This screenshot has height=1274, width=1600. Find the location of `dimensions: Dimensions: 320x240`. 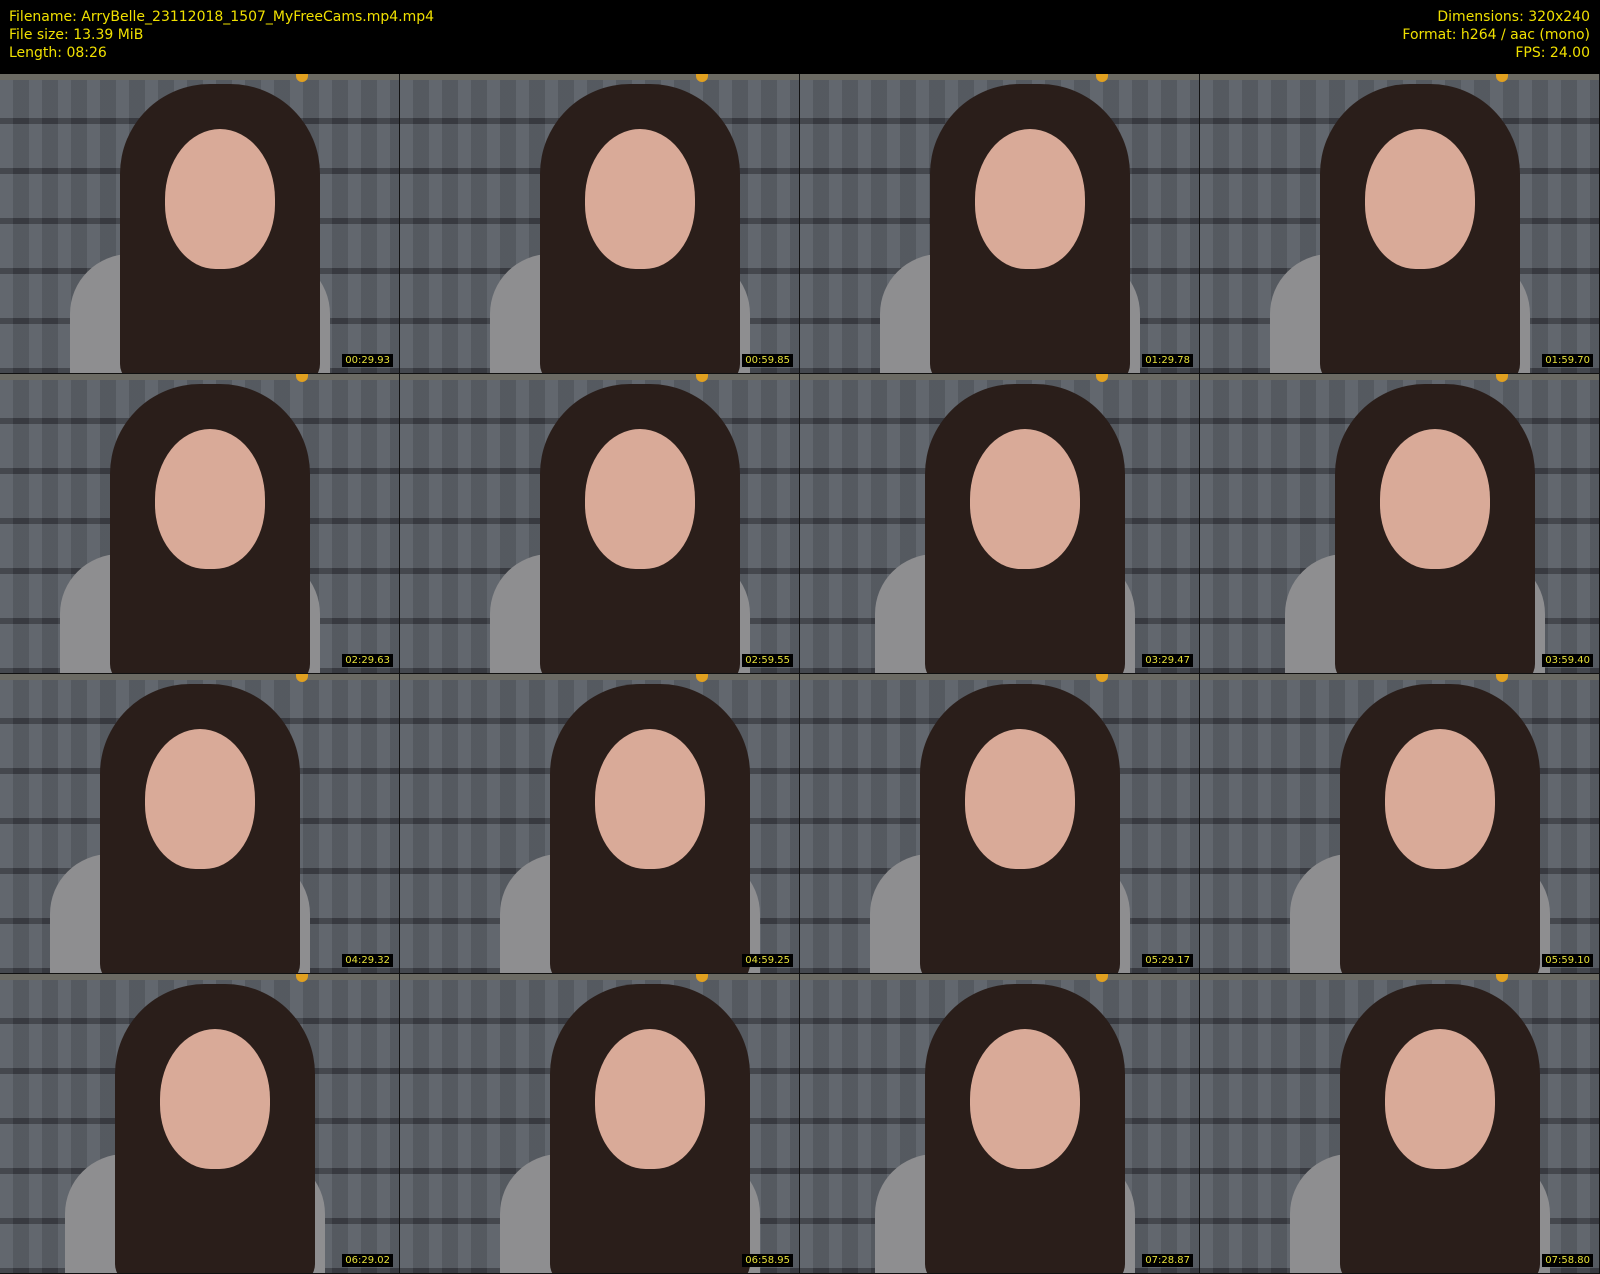

dimensions: Dimensions: 320x240 is located at coordinates (1513, 17).